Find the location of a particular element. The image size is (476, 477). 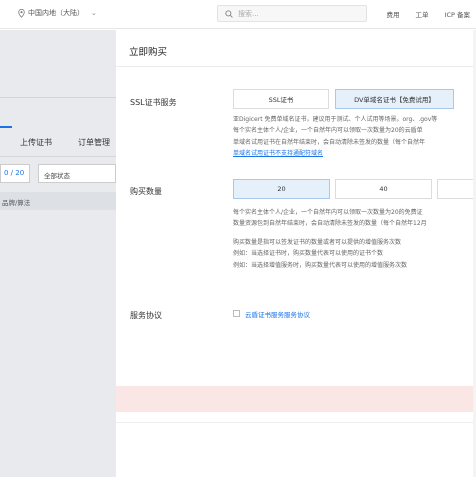

agreement-checkbox is located at coordinates (236, 313).